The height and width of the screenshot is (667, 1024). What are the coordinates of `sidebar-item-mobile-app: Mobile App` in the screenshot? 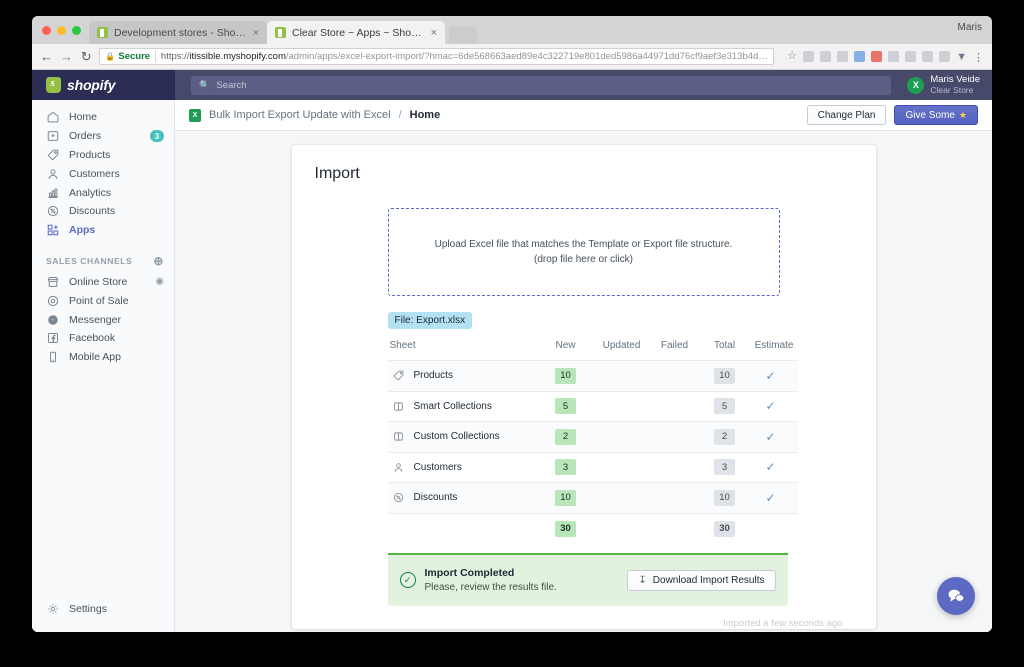 It's located at (103, 357).